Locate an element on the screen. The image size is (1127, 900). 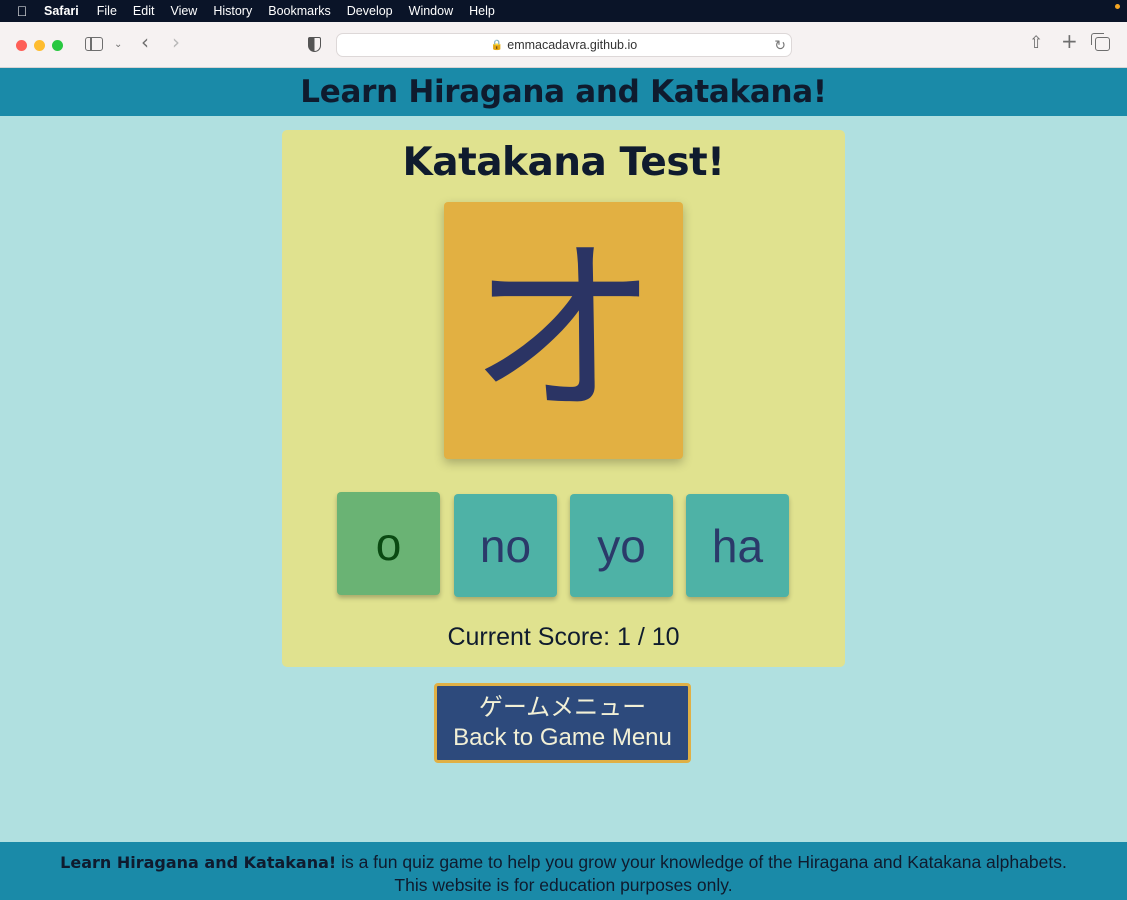
footer-brand: Learn Hiragana and Katakana! is located at coordinates (198, 862).